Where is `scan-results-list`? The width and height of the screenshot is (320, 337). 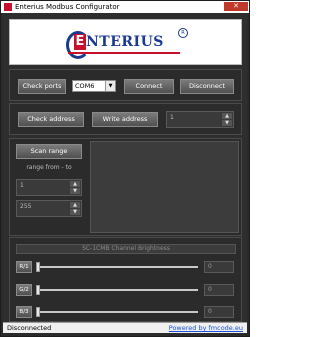
scan-results-list is located at coordinates (164, 187).